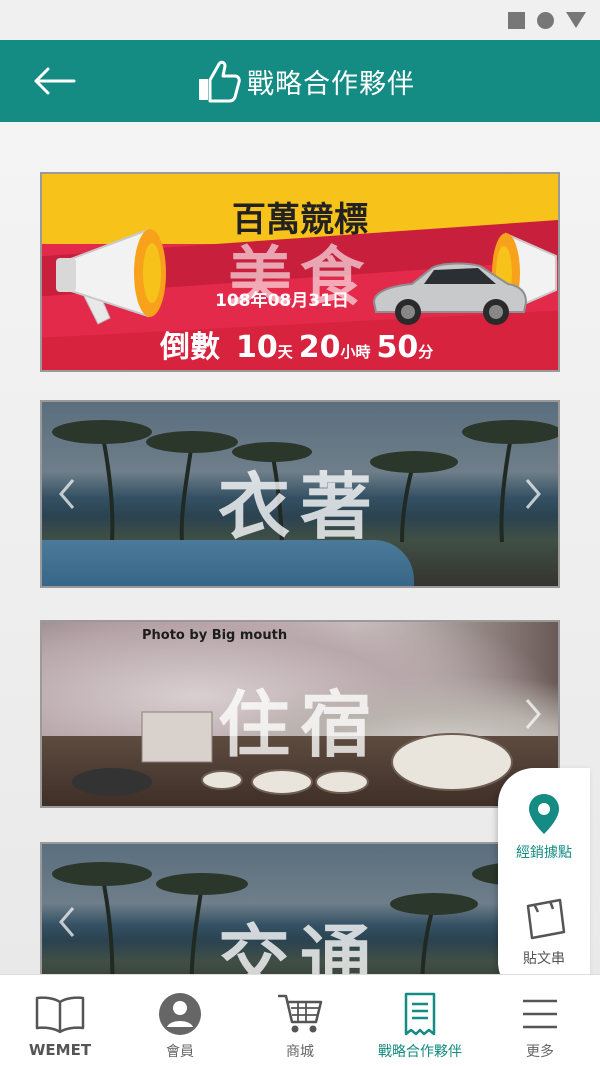 The height and width of the screenshot is (1066, 600). What do you see at coordinates (300, 1013) in the screenshot?
I see `cart-icon` at bounding box center [300, 1013].